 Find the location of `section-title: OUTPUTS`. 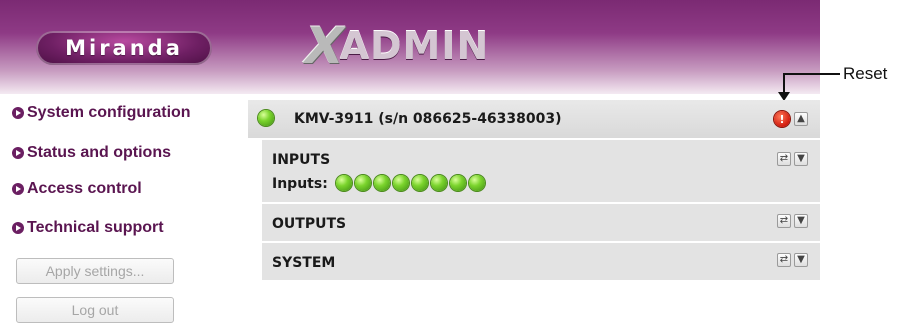

section-title: OUTPUTS is located at coordinates (309, 224).